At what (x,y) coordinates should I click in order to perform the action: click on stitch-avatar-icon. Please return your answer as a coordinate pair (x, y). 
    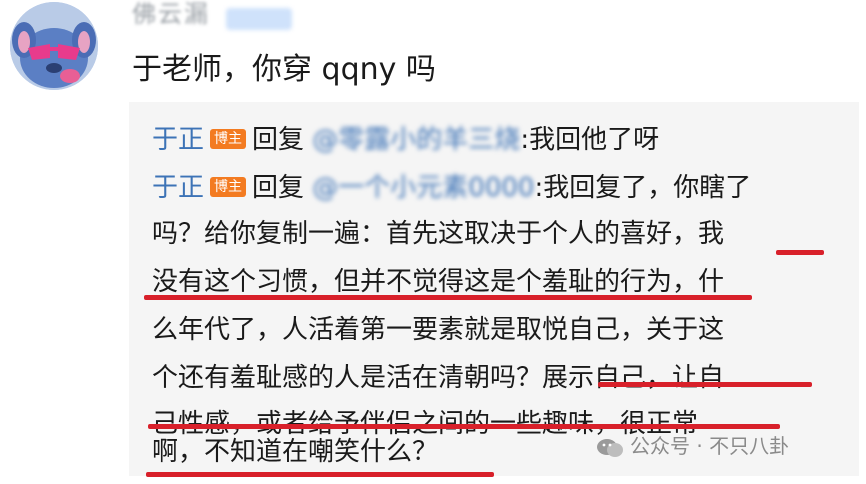
    Looking at the image, I should click on (54, 46).